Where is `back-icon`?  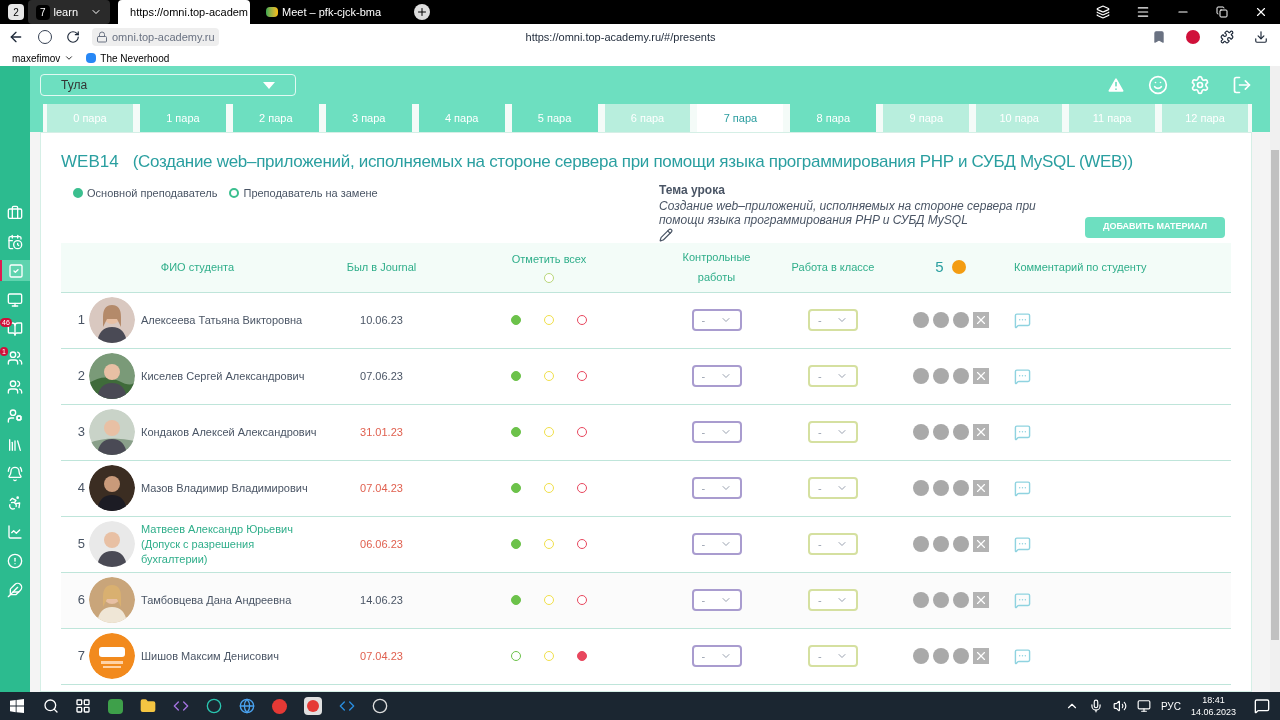 back-icon is located at coordinates (16, 37).